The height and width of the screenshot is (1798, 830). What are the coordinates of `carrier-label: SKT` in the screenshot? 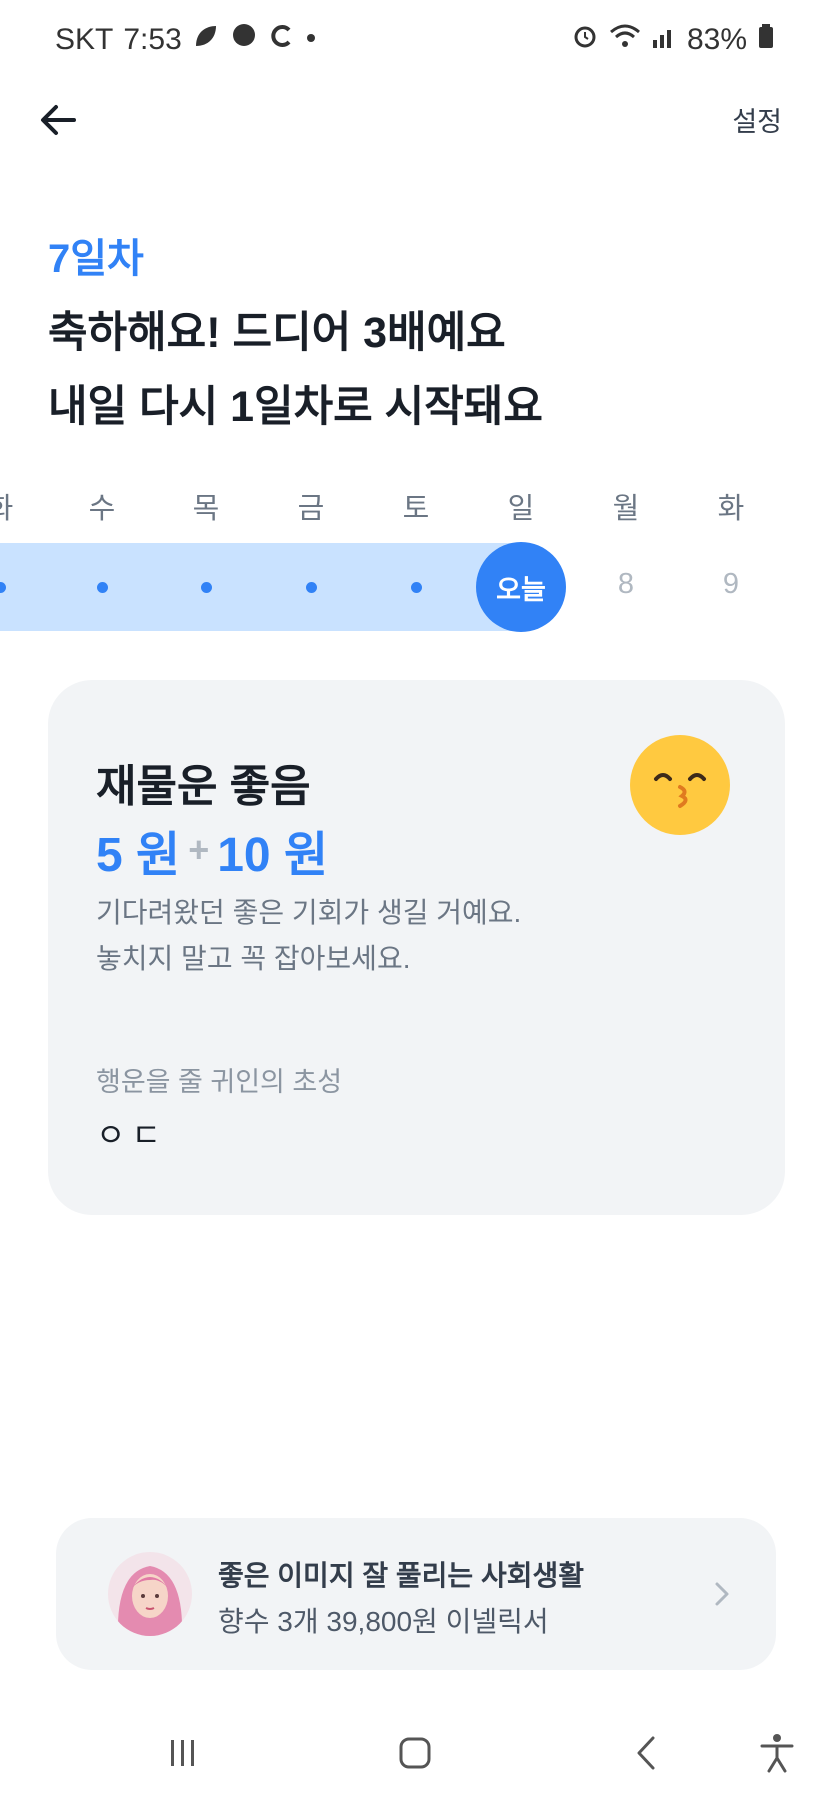 It's located at (84, 39).